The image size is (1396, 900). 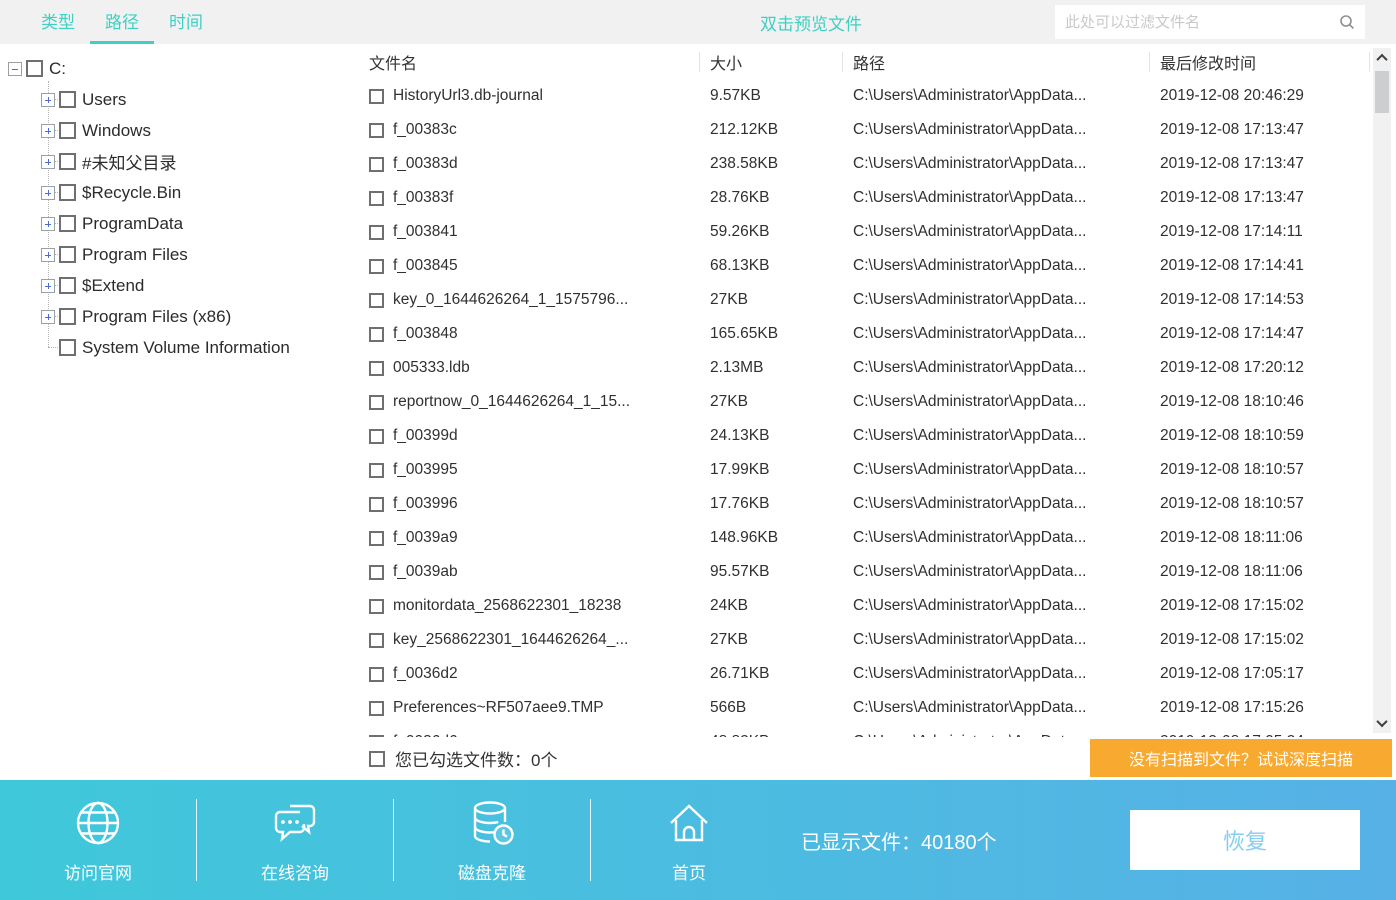 I want to click on collapse-icon, so click(x=15, y=68).